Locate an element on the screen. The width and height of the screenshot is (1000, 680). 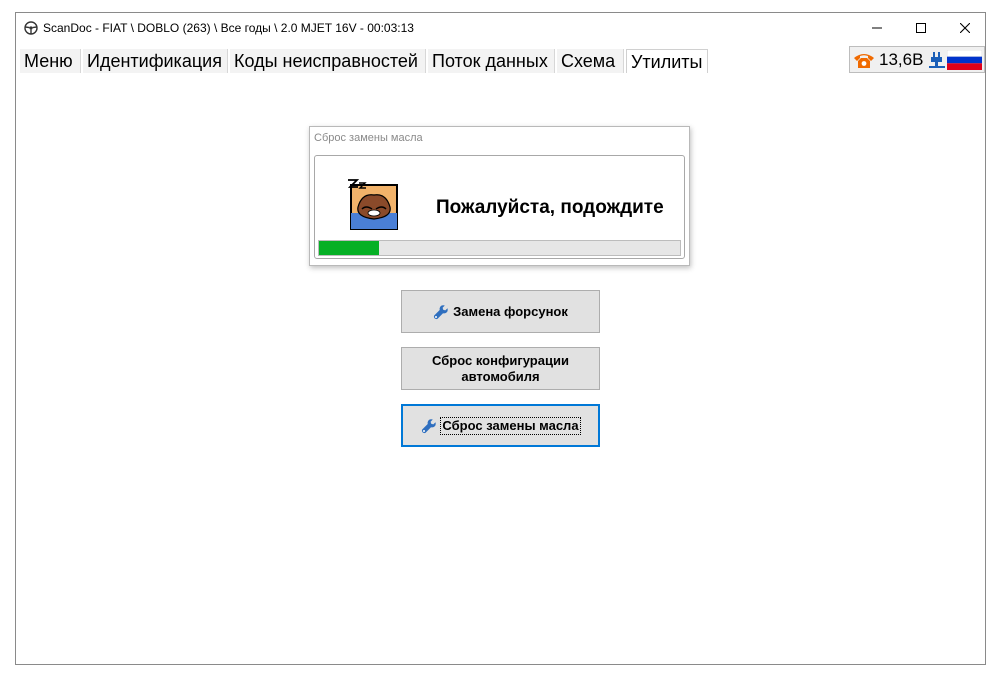
voltage-value: 13,6В is located at coordinates (901, 59).